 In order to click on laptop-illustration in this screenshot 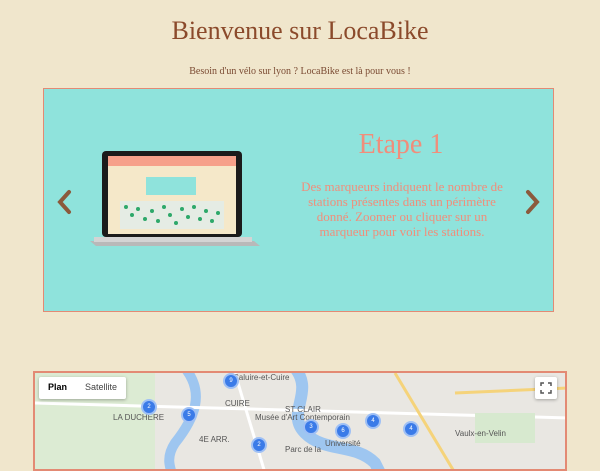, I will do `click(175, 198)`.